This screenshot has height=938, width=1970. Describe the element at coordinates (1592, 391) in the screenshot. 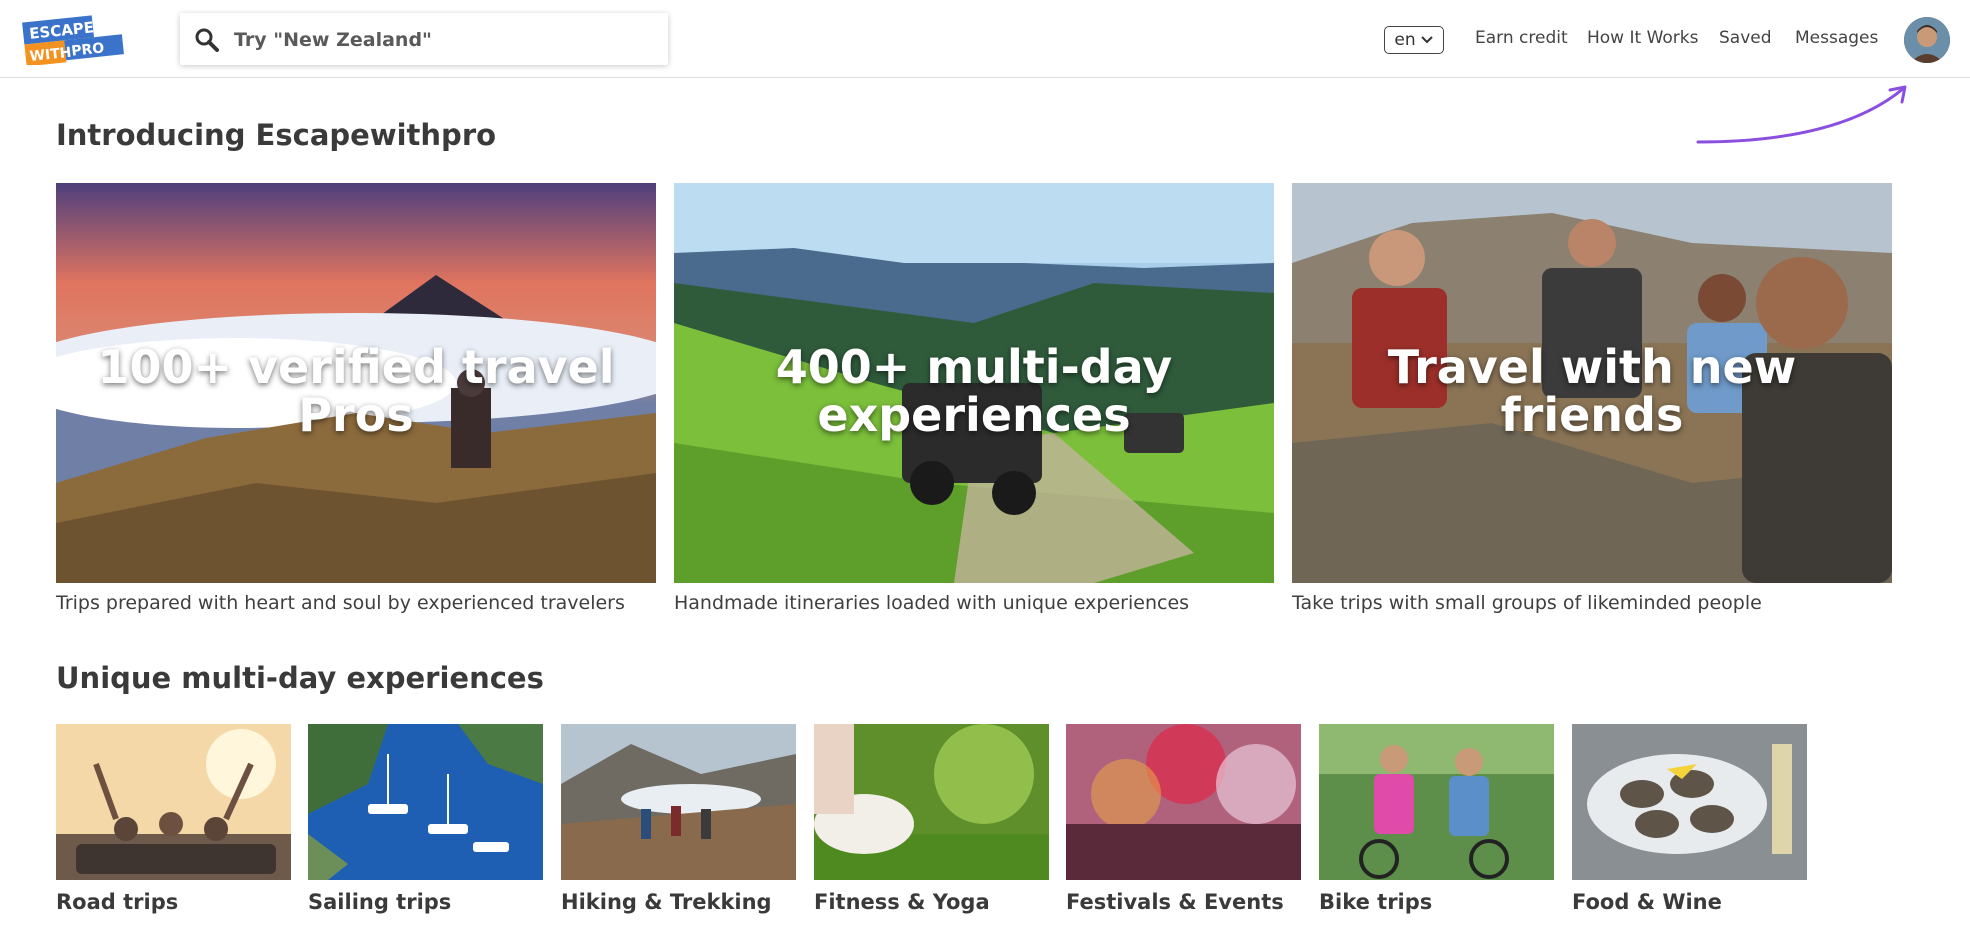

I see `feature-overlay-text: Travel with new friends` at that location.